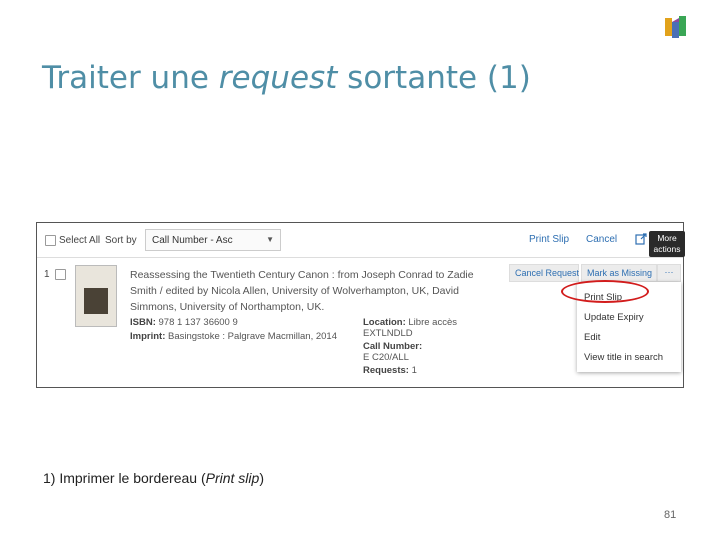 The height and width of the screenshot is (540, 720). What do you see at coordinates (592, 337) in the screenshot?
I see `menu-item-edit: Edit` at bounding box center [592, 337].